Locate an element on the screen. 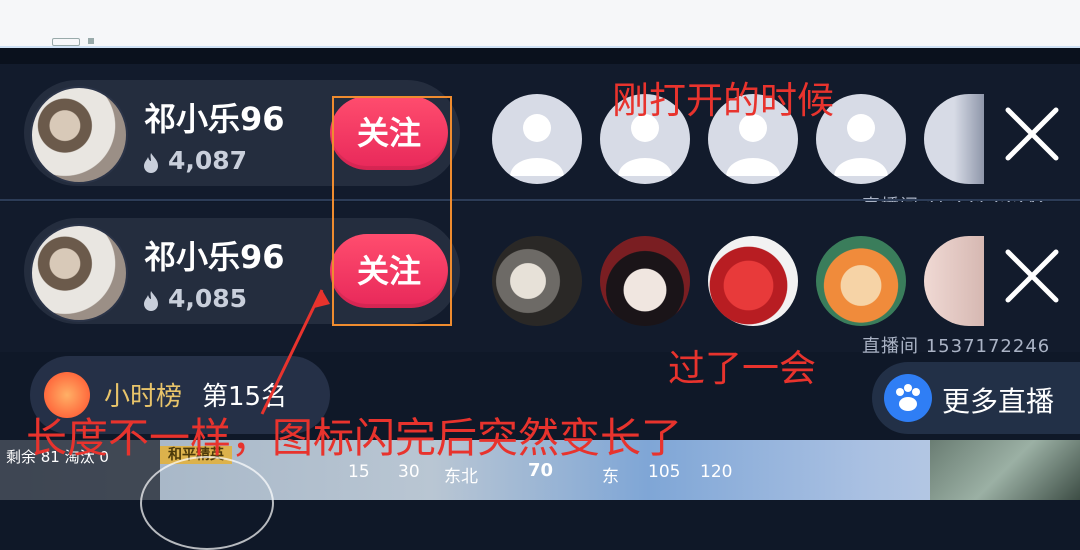 This screenshot has height=550, width=1080. annotation-initial: 刚打开的时候 is located at coordinates (723, 100).